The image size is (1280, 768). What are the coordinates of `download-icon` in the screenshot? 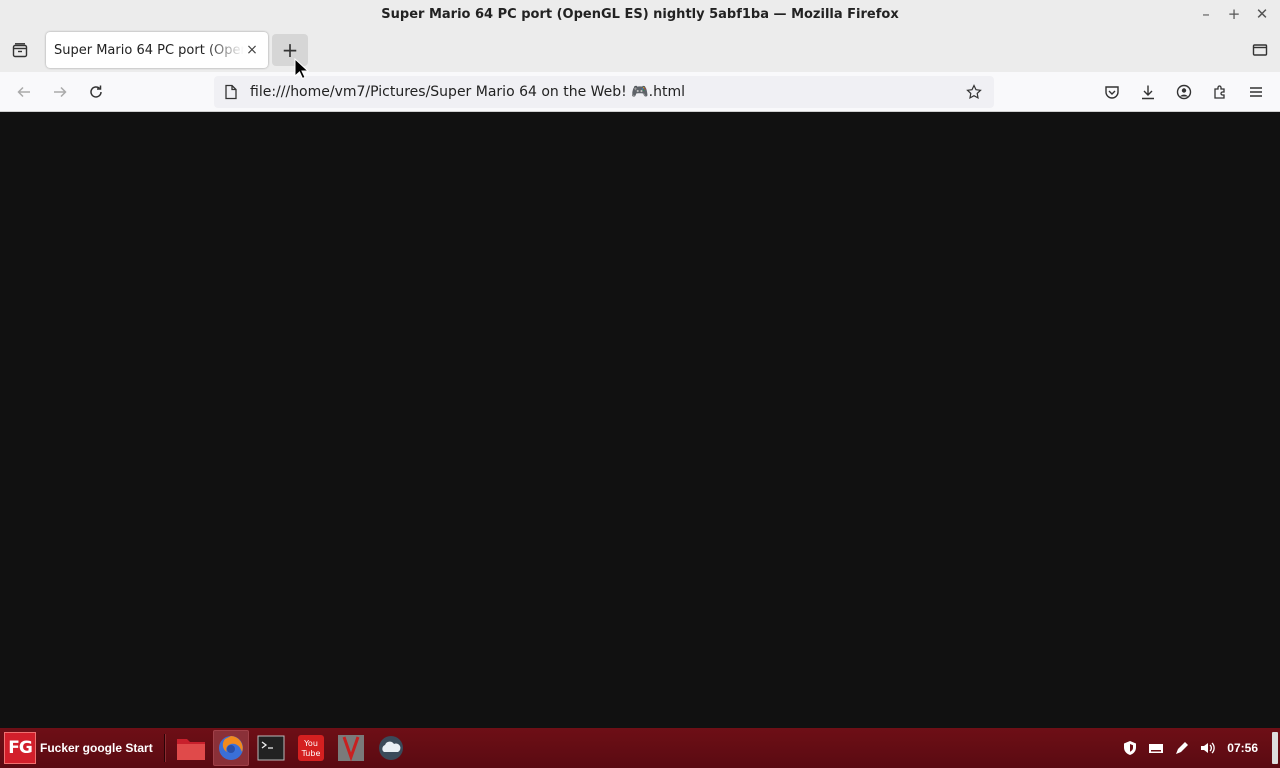 It's located at (1148, 92).